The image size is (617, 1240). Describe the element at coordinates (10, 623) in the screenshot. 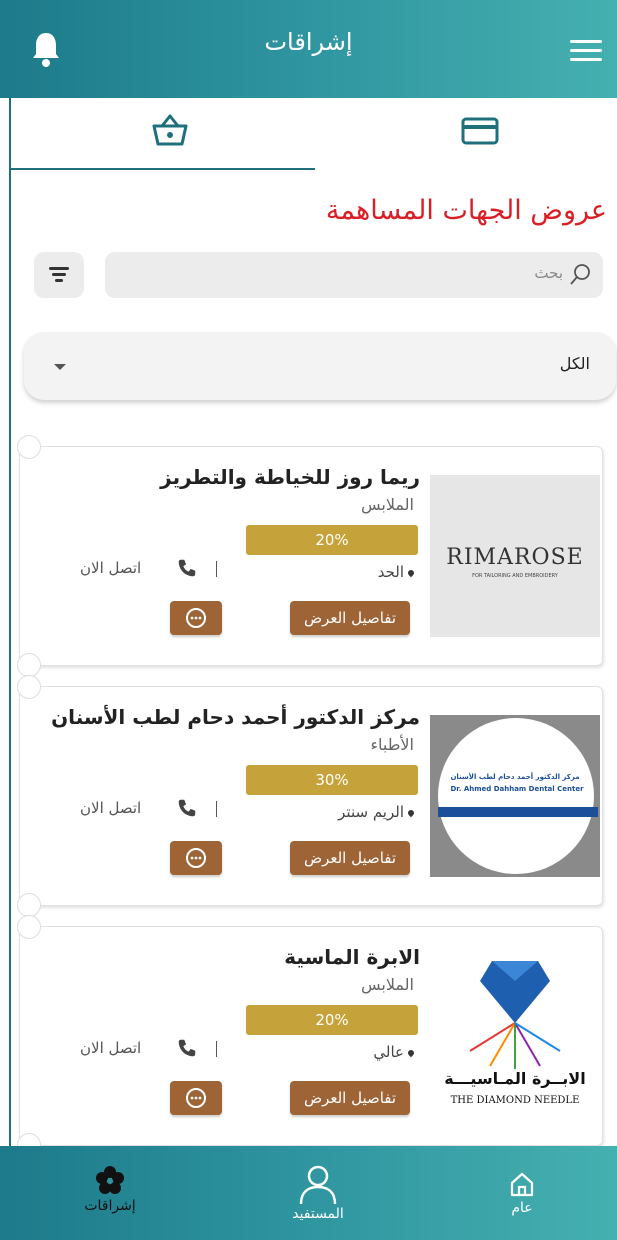

I see `left-border` at that location.